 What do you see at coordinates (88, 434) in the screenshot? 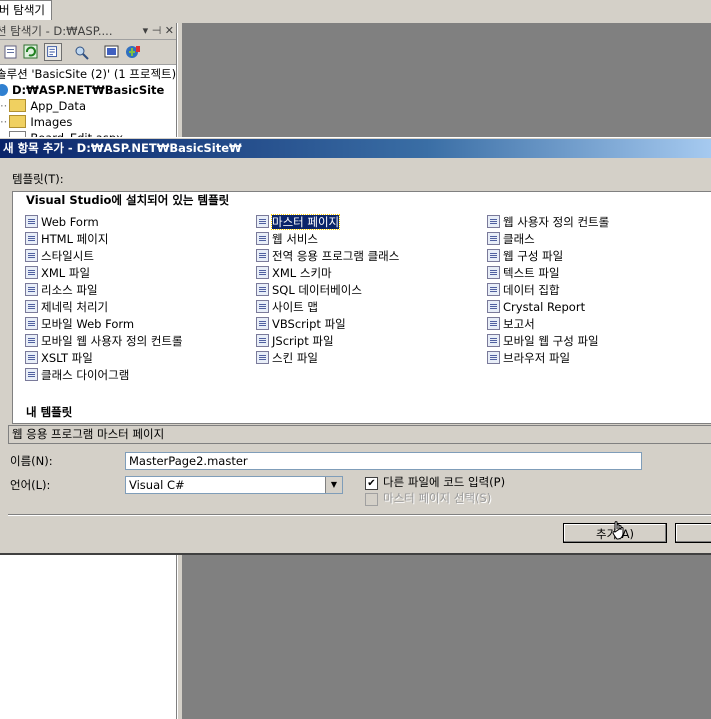
I see `description-text: 웹 응용 프로그램 마스터 페이지` at bounding box center [88, 434].